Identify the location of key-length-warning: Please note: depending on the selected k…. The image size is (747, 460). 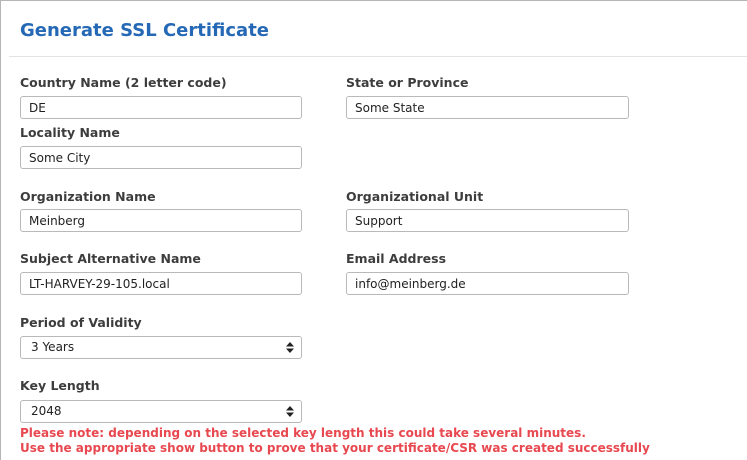
(303, 433).